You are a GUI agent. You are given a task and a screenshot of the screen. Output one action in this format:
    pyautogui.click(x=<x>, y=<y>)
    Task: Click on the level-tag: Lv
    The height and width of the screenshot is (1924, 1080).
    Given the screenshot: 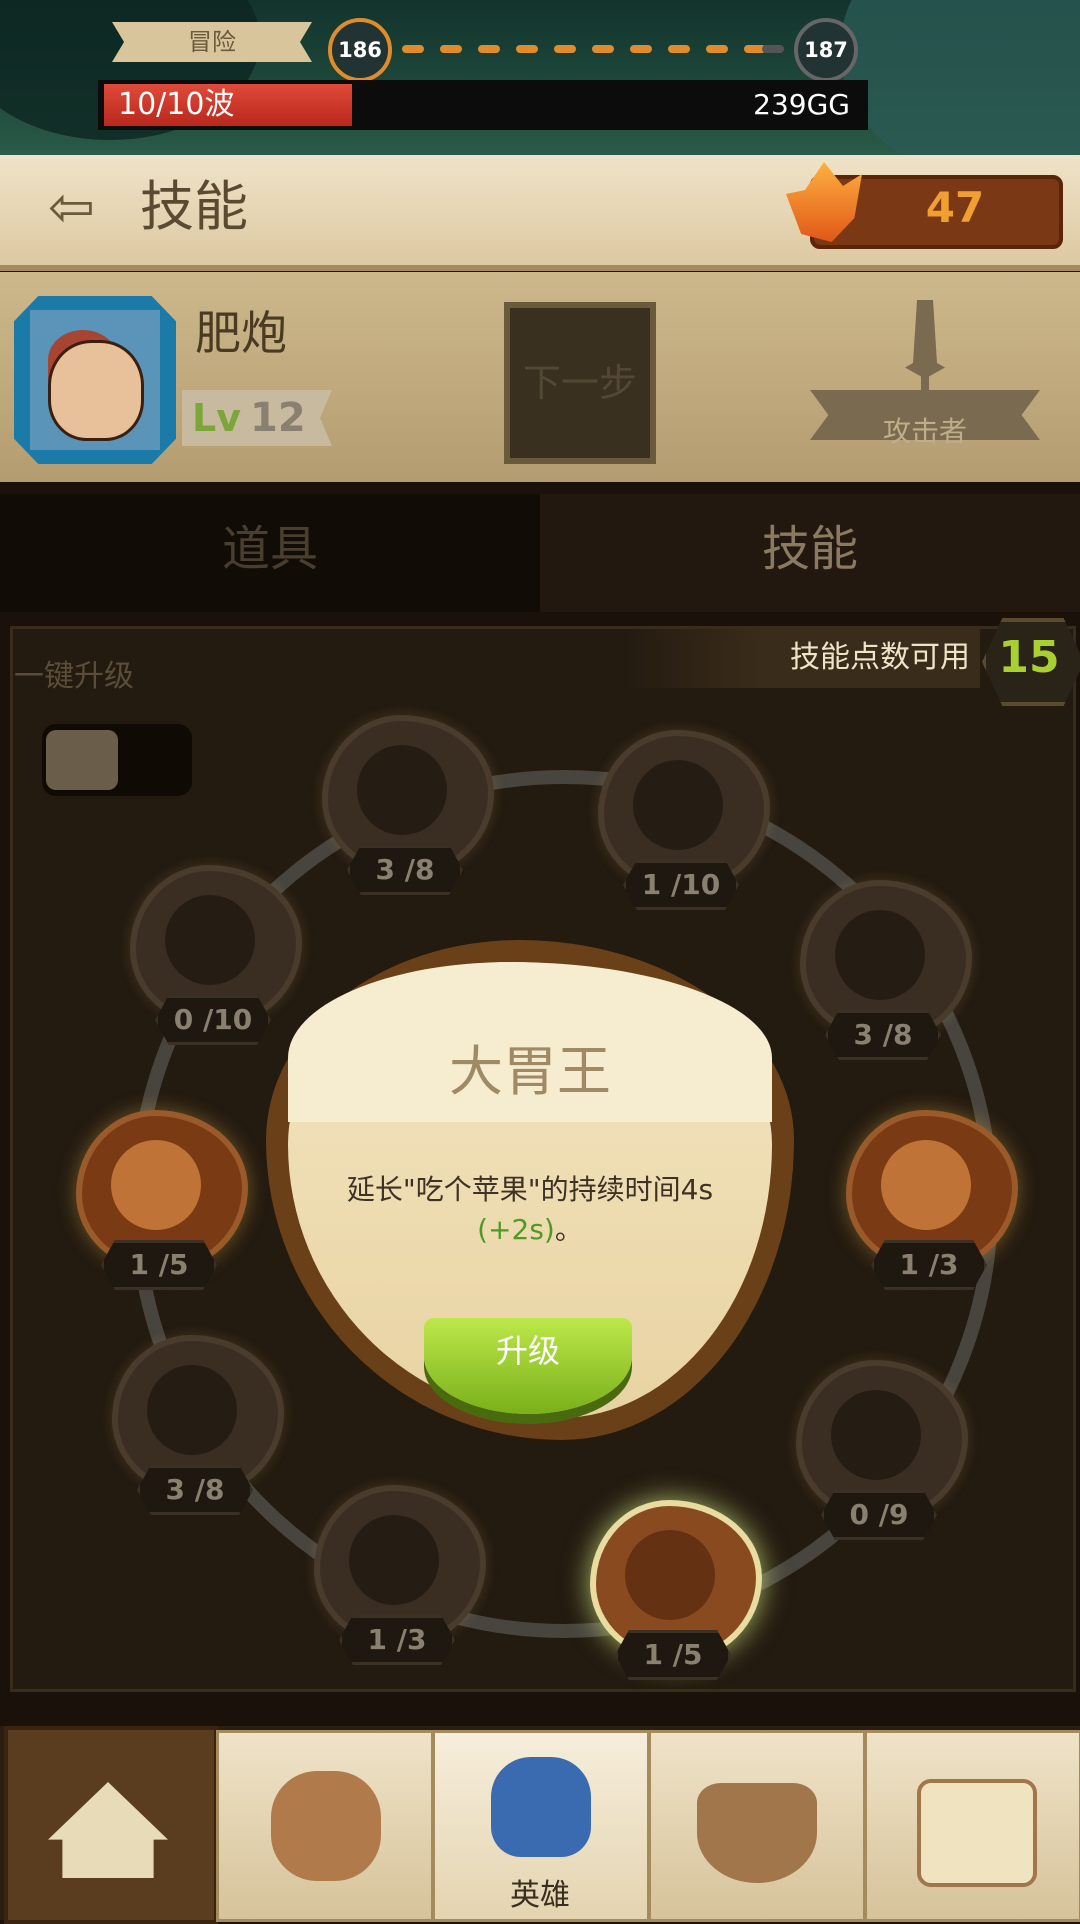 What is the action you would take?
    pyautogui.click(x=216, y=418)
    